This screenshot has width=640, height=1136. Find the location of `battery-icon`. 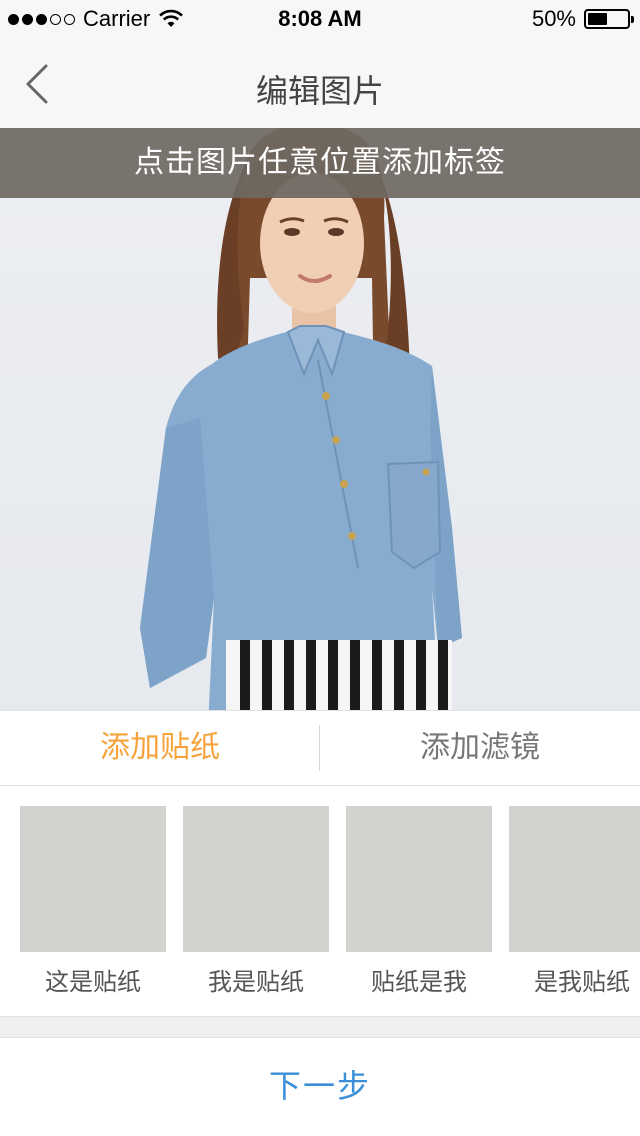

battery-icon is located at coordinates (609, 19).